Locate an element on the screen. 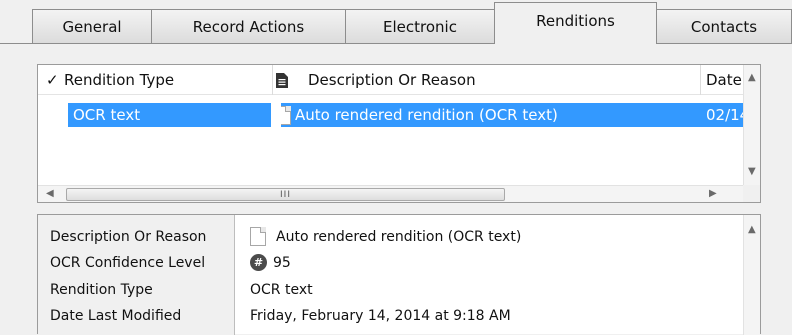 Image resolution: width=792 pixels, height=335 pixels. column-header-label: Date L is located at coordinates (725, 80).